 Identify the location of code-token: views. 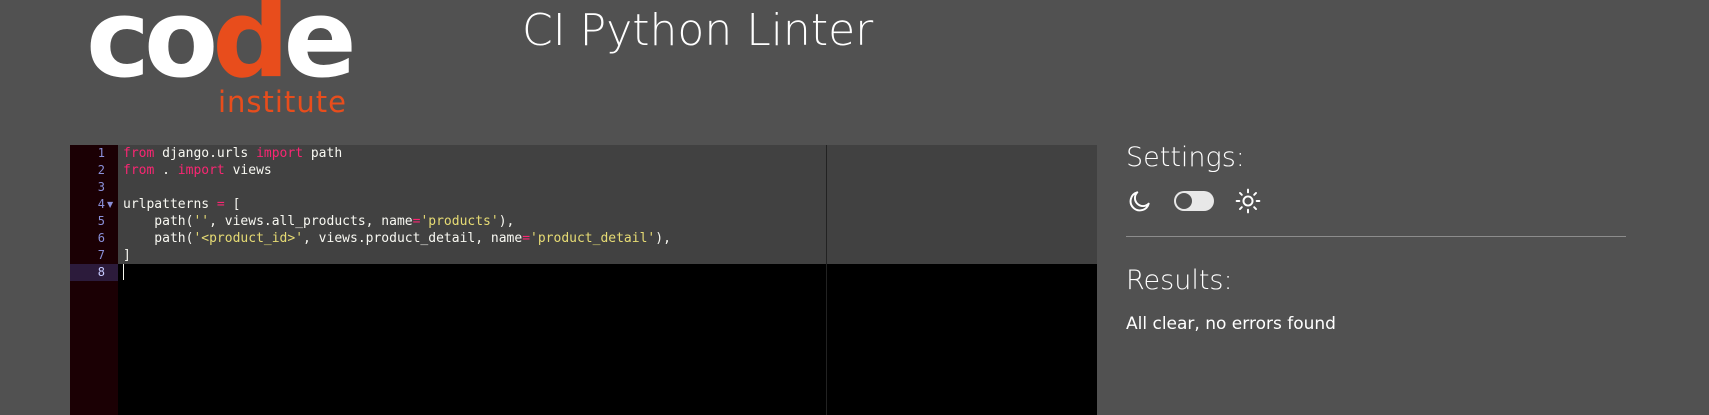
(248, 170).